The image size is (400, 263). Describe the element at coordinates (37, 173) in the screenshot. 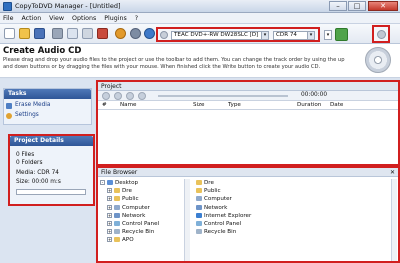

I see `media-label: Media: CDR 74` at that location.